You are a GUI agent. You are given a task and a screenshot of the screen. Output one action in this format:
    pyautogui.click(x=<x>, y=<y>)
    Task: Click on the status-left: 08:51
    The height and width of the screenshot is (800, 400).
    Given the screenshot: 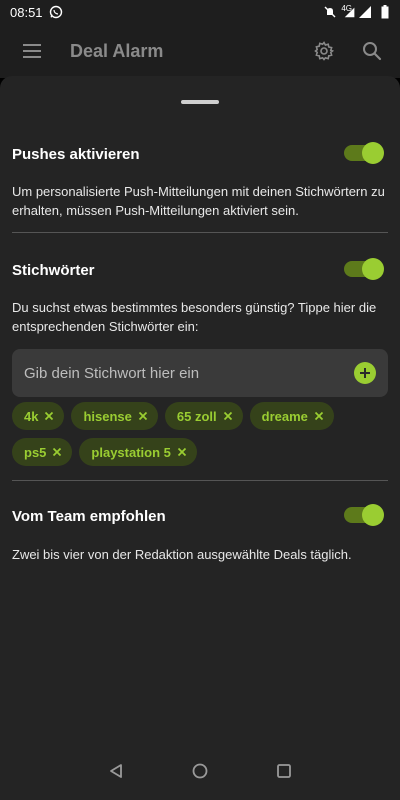 What is the action you would take?
    pyautogui.click(x=36, y=12)
    